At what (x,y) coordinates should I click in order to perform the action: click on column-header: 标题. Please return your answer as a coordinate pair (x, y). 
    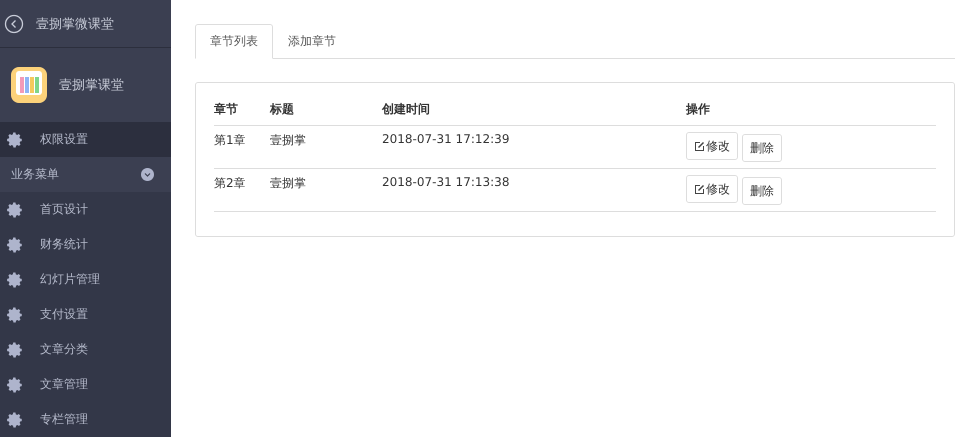
    Looking at the image, I should click on (282, 109).